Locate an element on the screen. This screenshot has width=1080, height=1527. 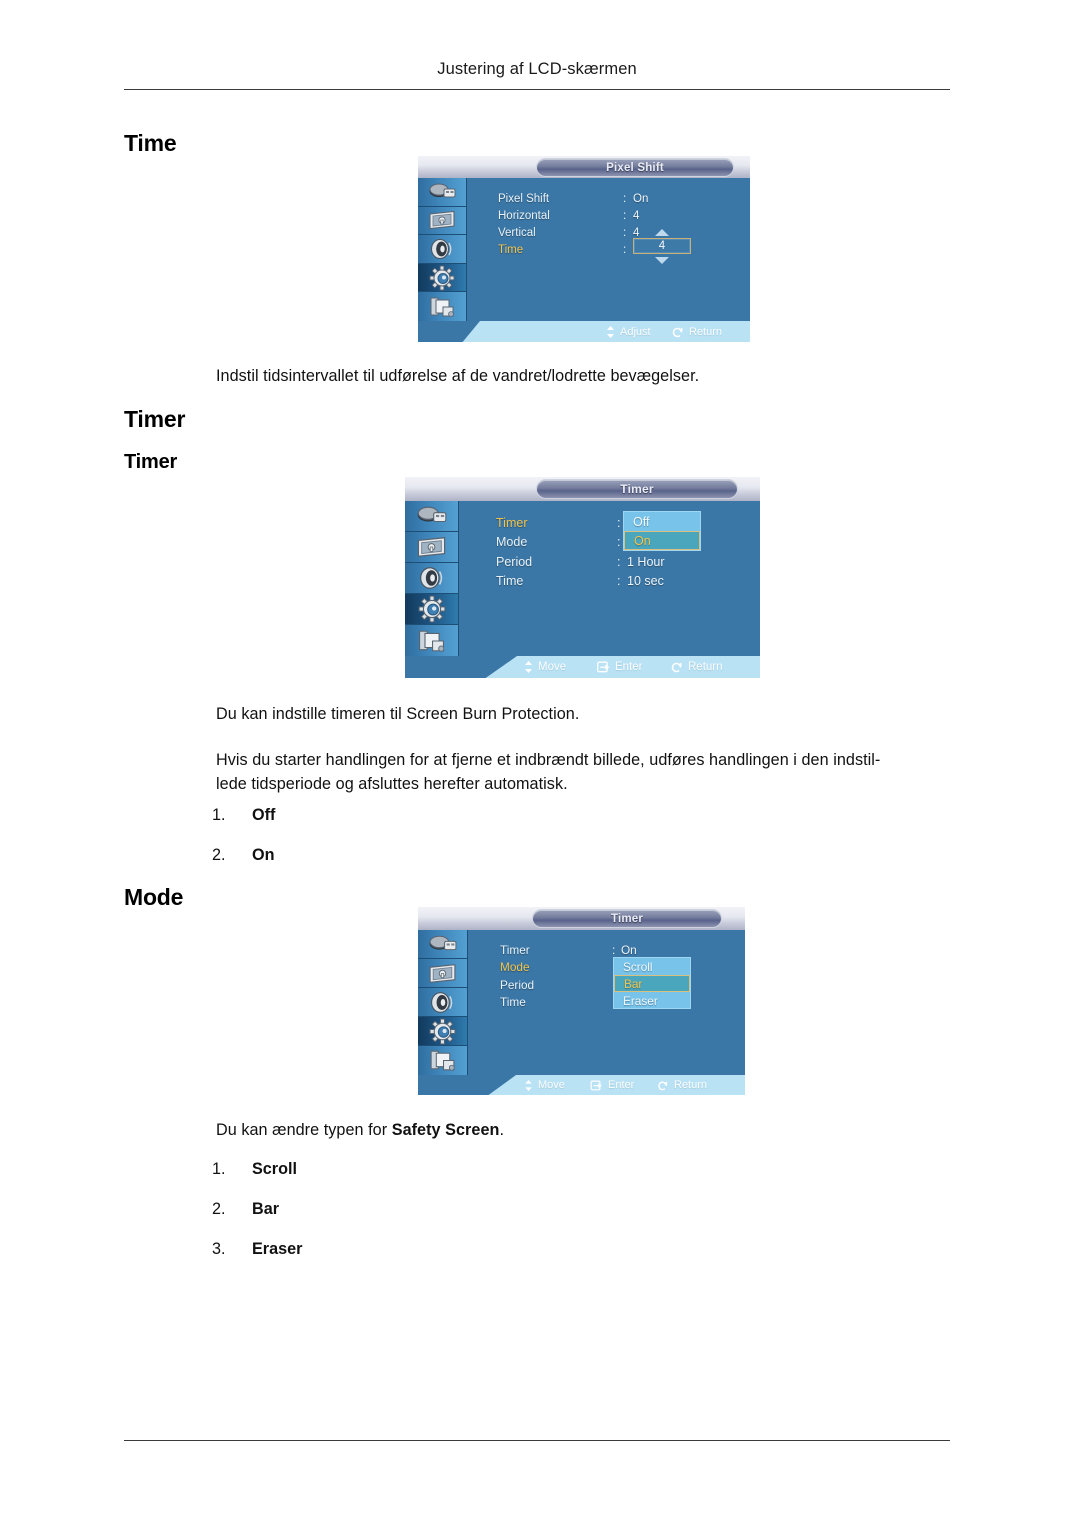
osd2-label-timer: Timer is located at coordinates (512, 522).